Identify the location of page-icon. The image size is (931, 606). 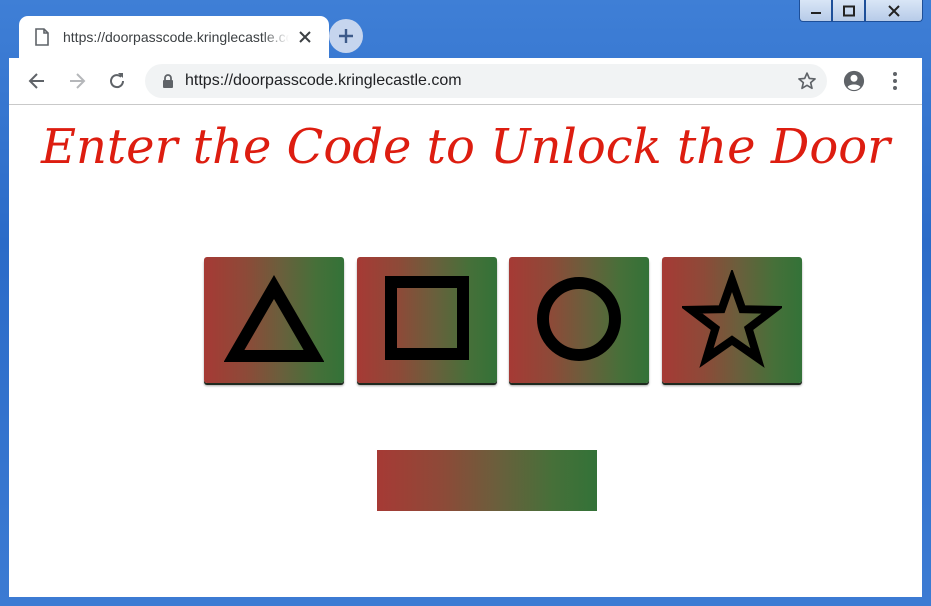
(42, 37).